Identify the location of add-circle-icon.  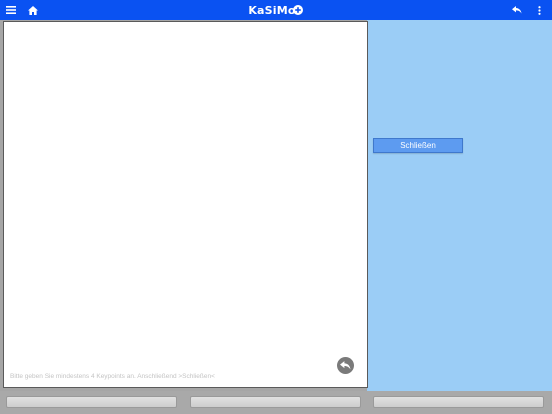
(298, 10).